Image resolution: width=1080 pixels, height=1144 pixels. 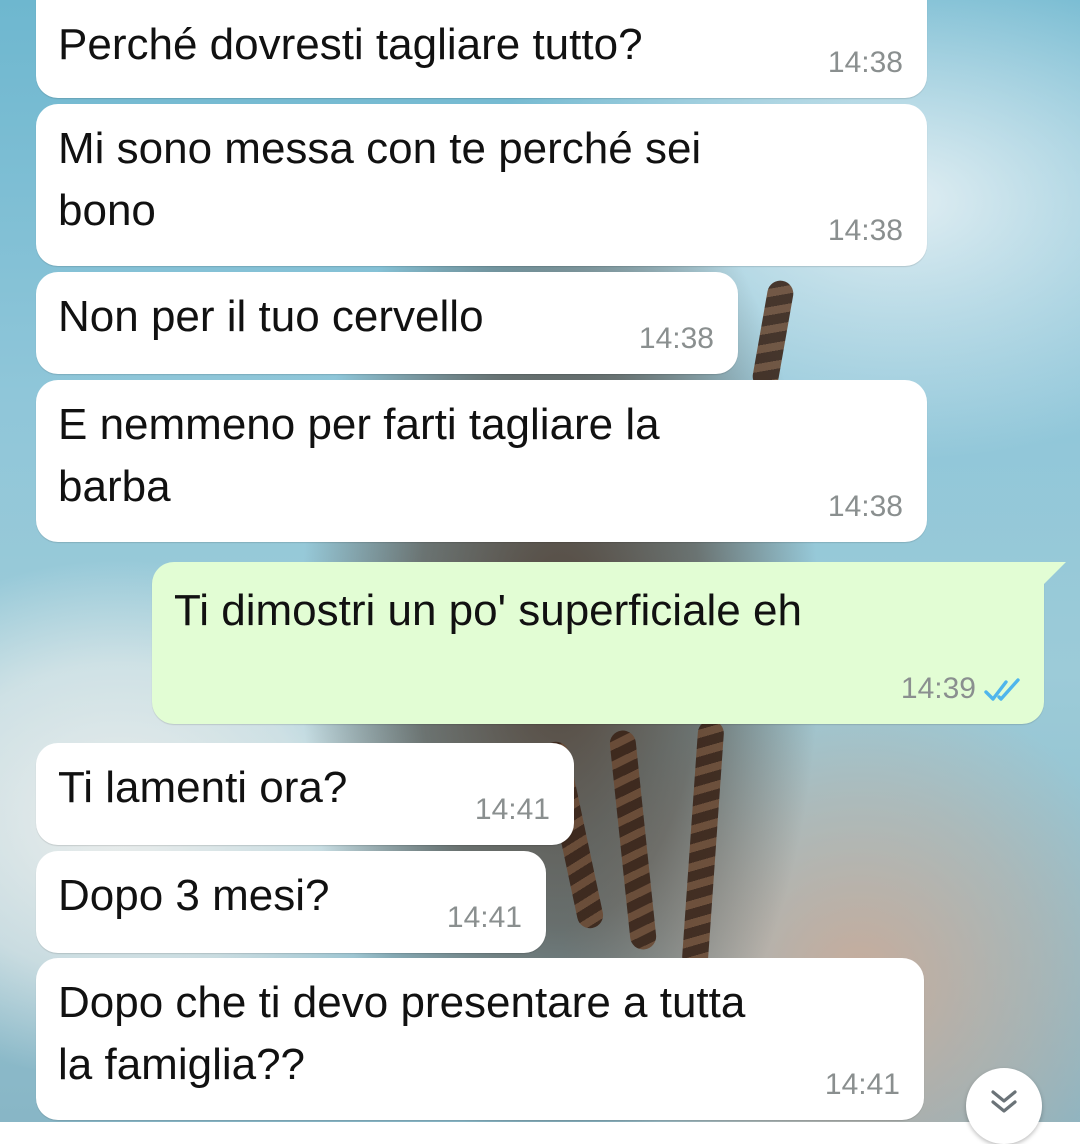 What do you see at coordinates (598, 643) in the screenshot?
I see `message-bubble-outgoing: Ti dimostri un po' superficiale eh 14:39` at bounding box center [598, 643].